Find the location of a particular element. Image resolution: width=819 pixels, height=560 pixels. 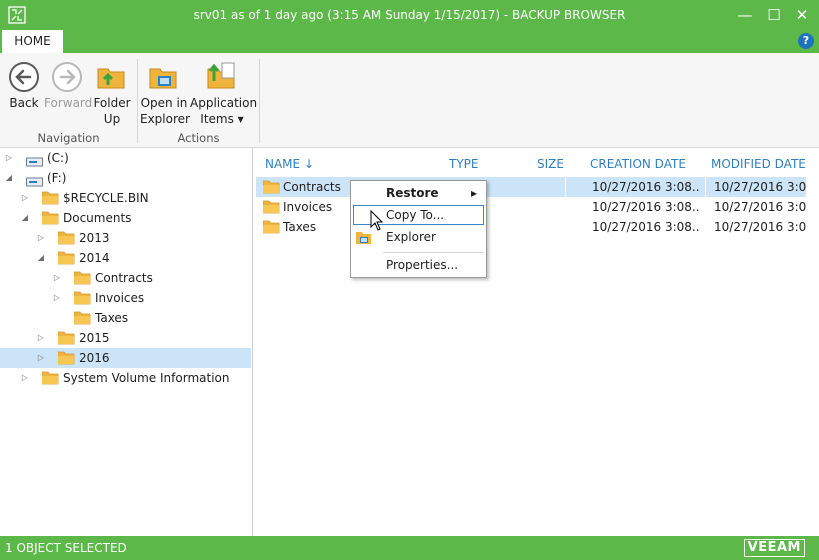

tree-node-label: $RECYCLE.BIN is located at coordinates (106, 198).